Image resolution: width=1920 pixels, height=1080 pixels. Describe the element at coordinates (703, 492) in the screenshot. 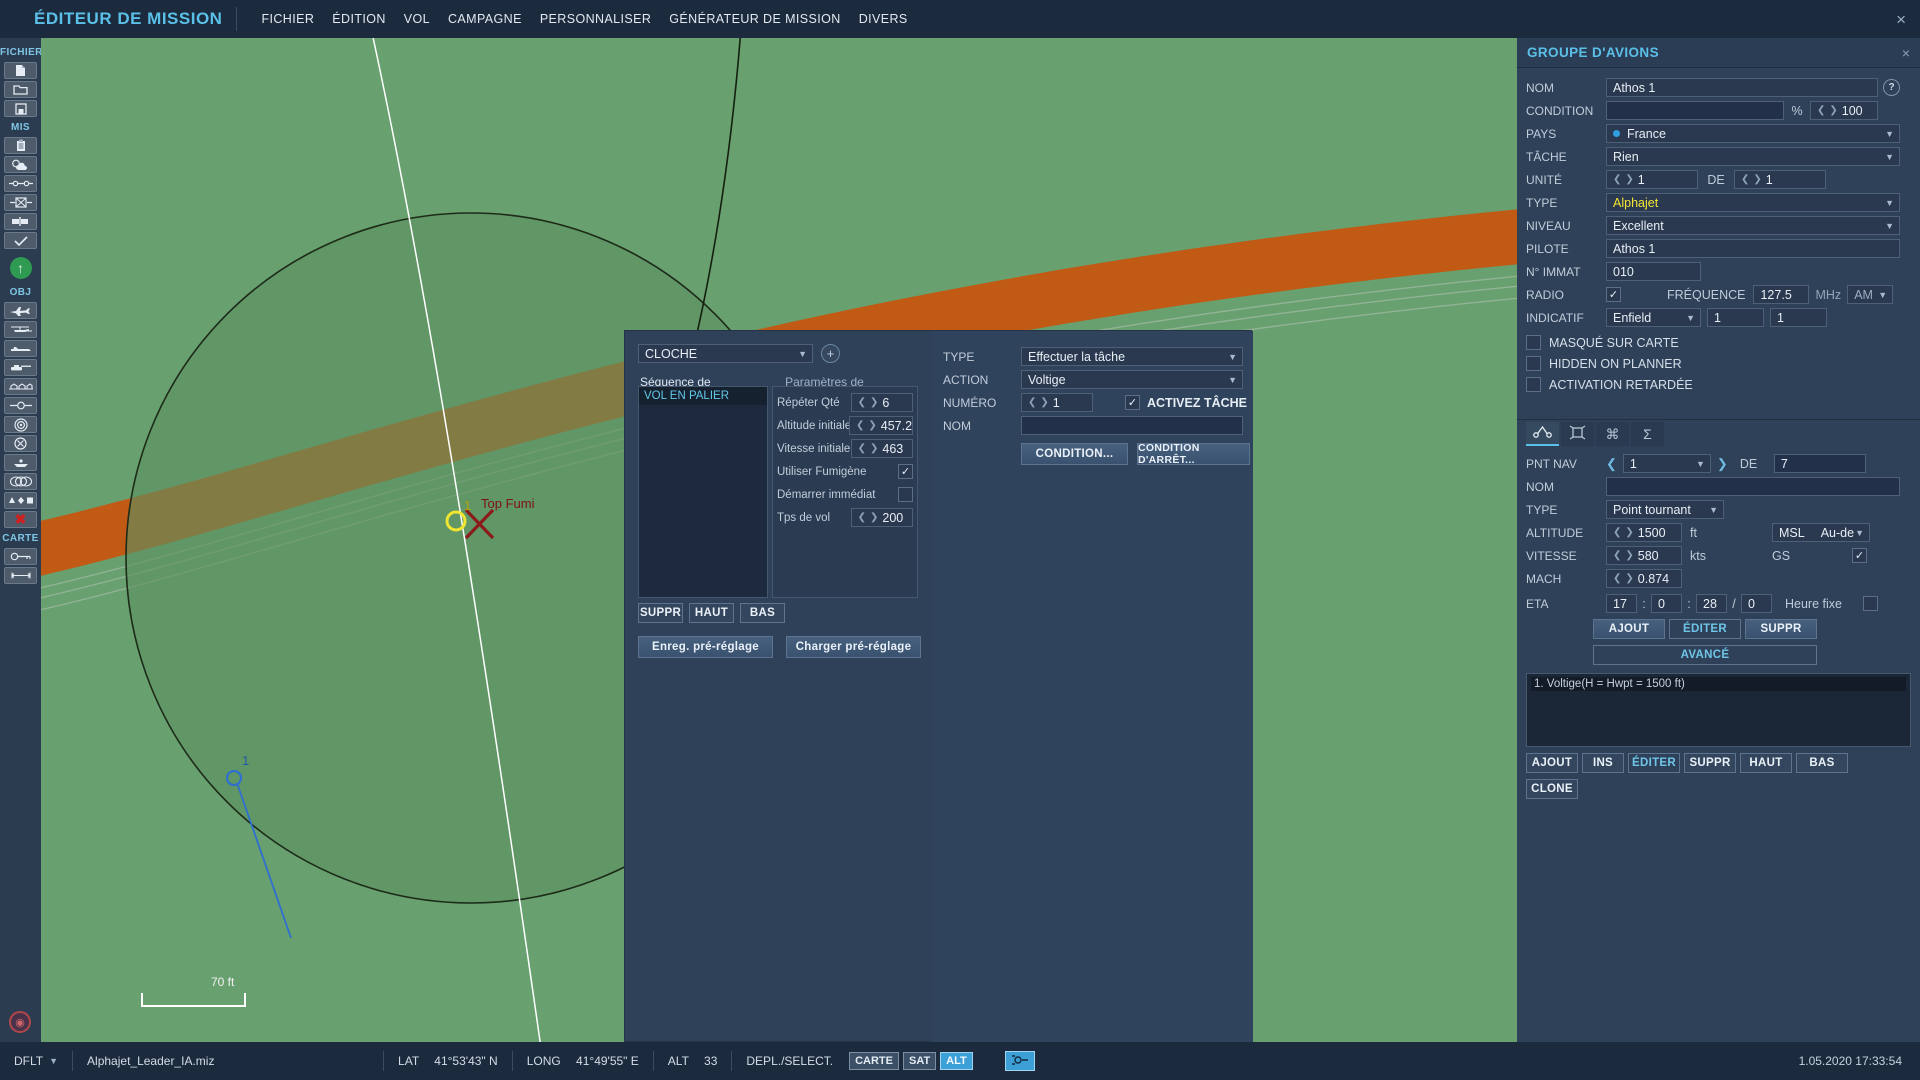

I see `maneuver-list: VOL EN PALIER` at that location.